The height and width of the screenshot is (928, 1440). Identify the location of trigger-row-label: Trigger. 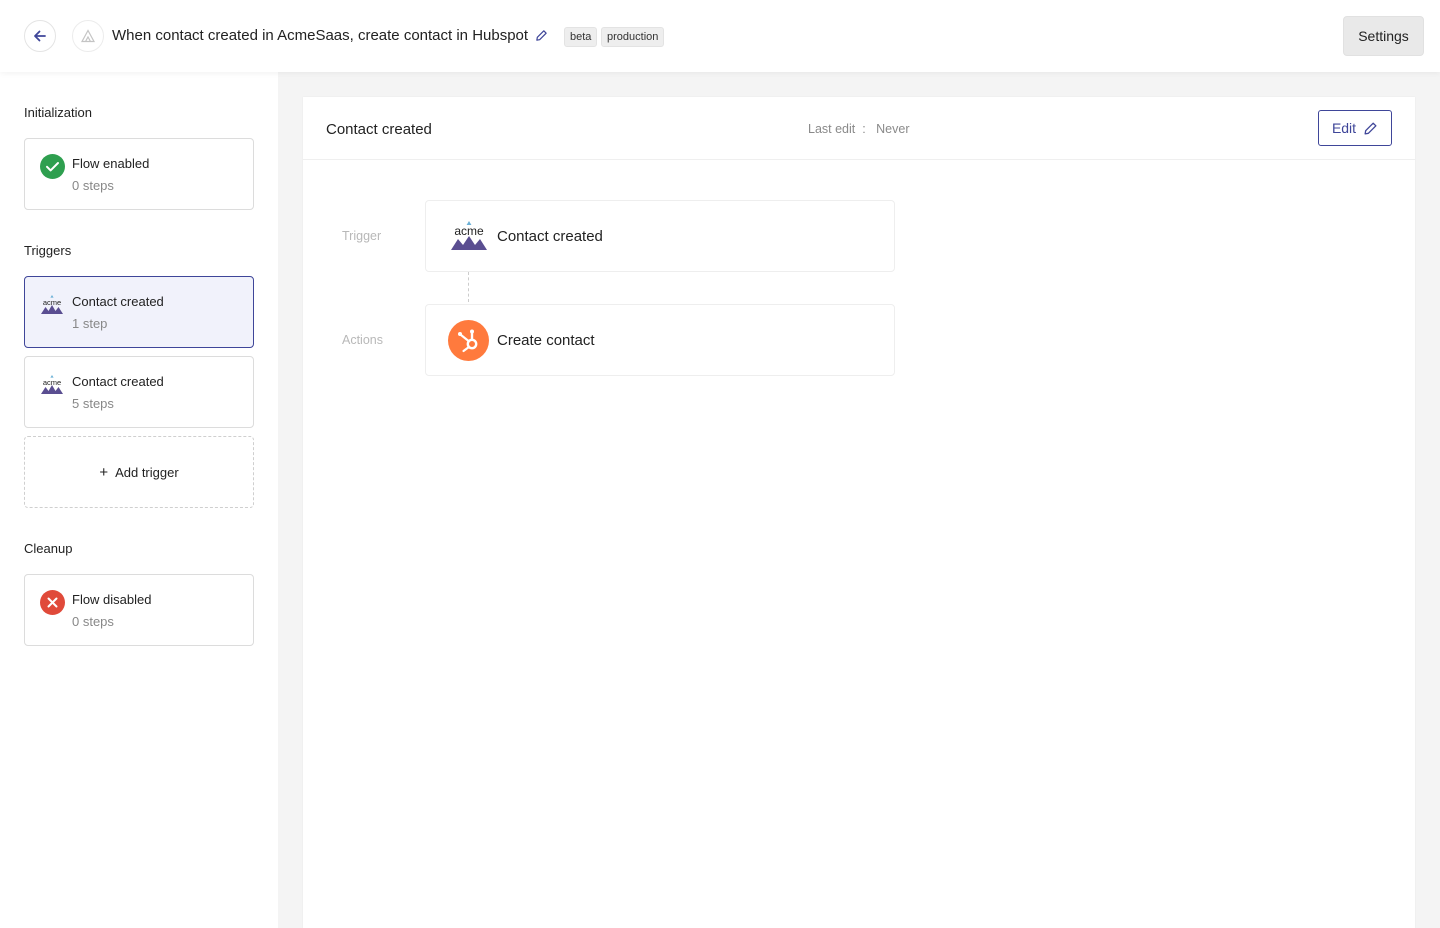
(362, 236).